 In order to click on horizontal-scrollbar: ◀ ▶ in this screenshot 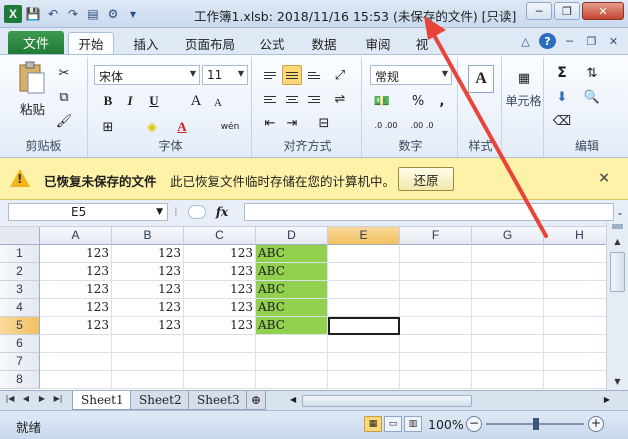, I will do `click(450, 401)`.